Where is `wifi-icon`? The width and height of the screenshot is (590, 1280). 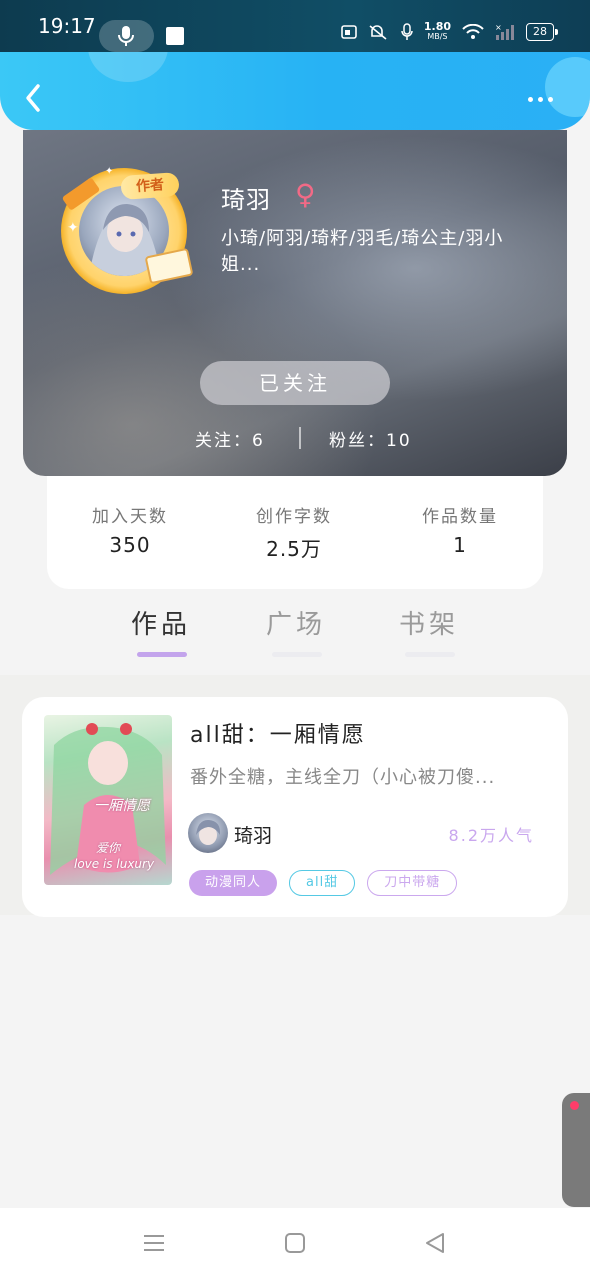 wifi-icon is located at coordinates (473, 31).